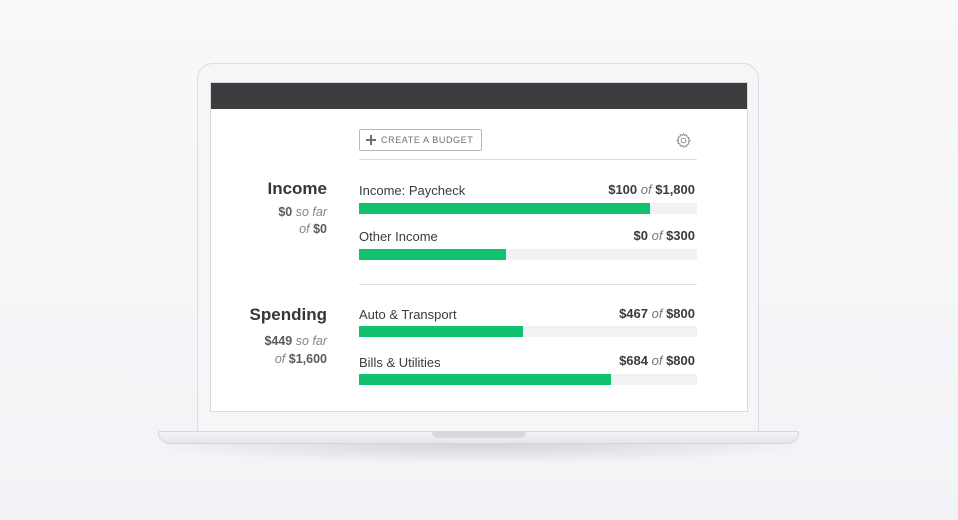 The width and height of the screenshot is (958, 520). I want to click on income-so-far-text: so far, so click(311, 212).